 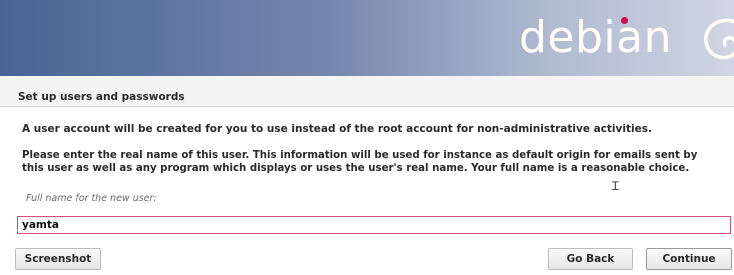 What do you see at coordinates (58, 259) in the screenshot?
I see `screenshot-button: Screenshot` at bounding box center [58, 259].